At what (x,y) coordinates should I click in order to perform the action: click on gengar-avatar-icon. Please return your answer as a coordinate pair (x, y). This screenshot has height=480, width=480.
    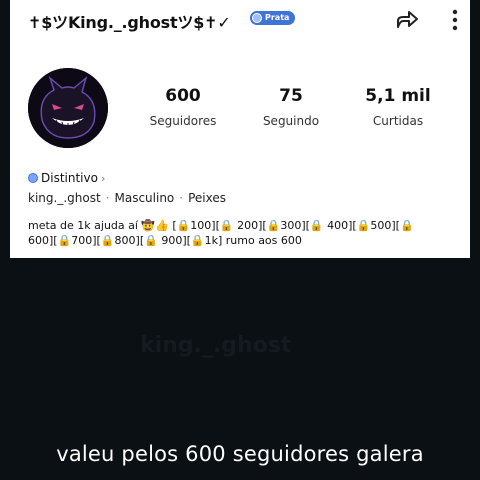
    Looking at the image, I should click on (68, 108).